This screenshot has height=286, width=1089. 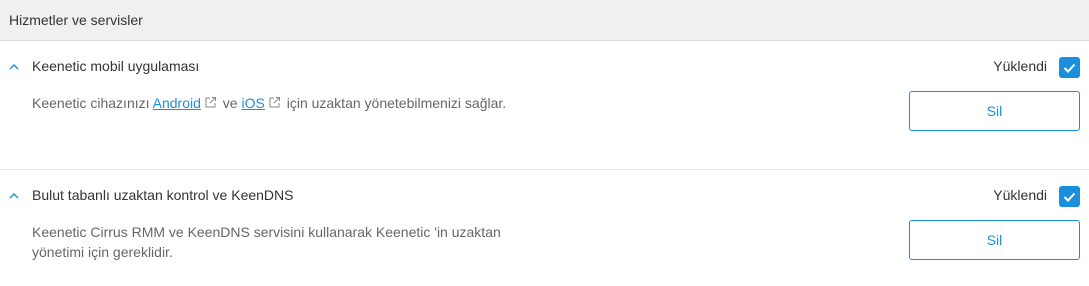 I want to click on desc-text: ve, so click(x=230, y=103).